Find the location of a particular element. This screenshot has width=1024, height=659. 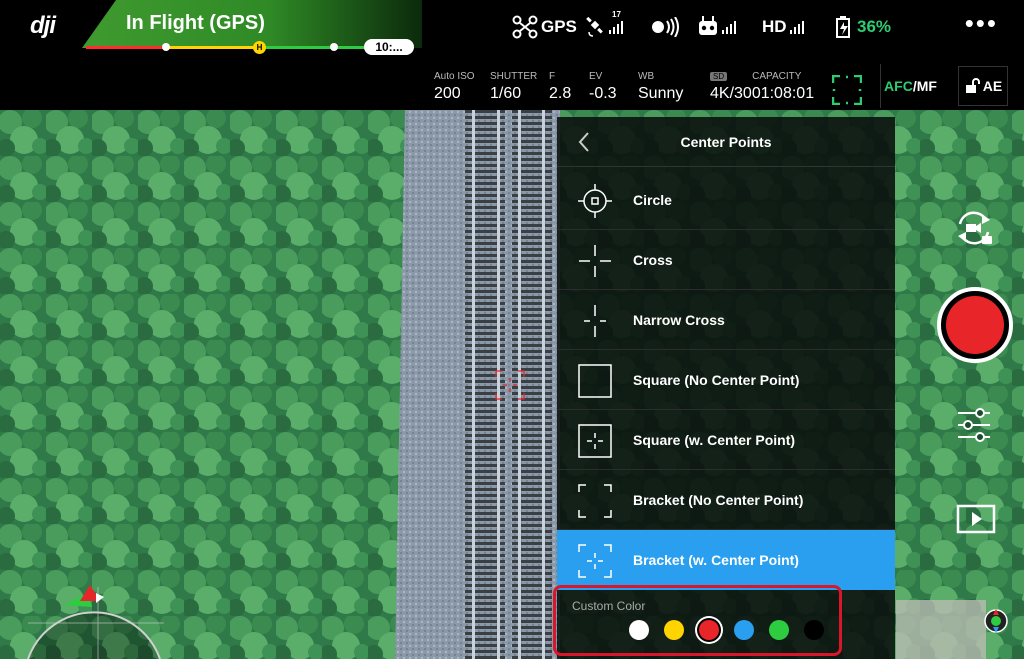

battery-indicator: 36% is located at coordinates (862, 27).